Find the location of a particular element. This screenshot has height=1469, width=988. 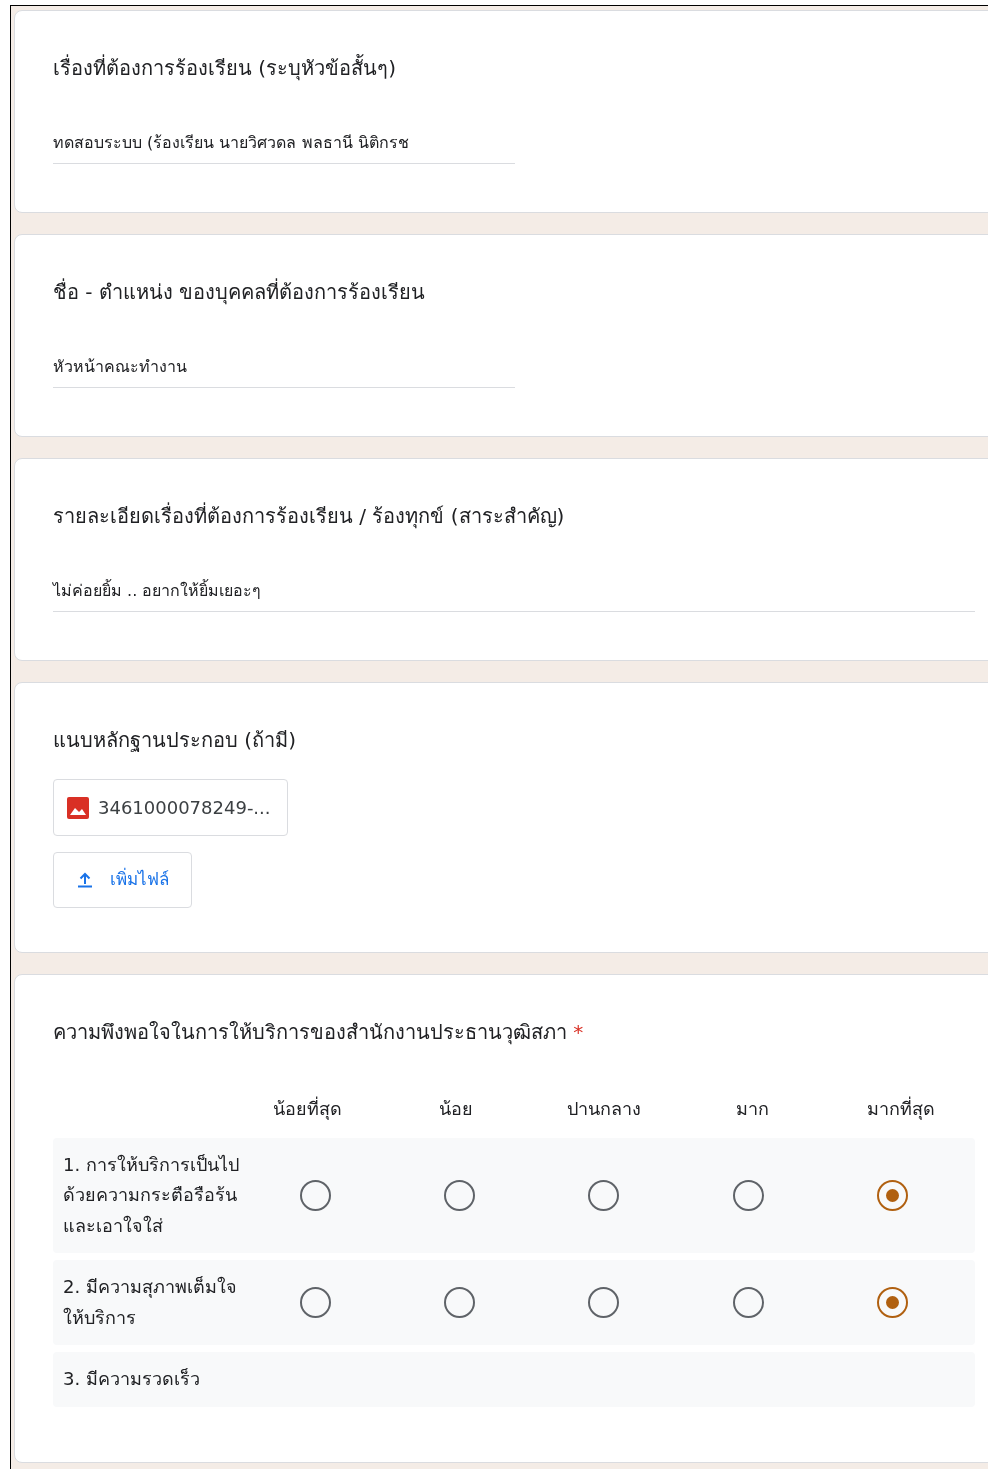

question-title: ชื่อ - ตำแหน่ง ของบุคคลที่ต้องการร้องเรียน is located at coordinates (239, 292).